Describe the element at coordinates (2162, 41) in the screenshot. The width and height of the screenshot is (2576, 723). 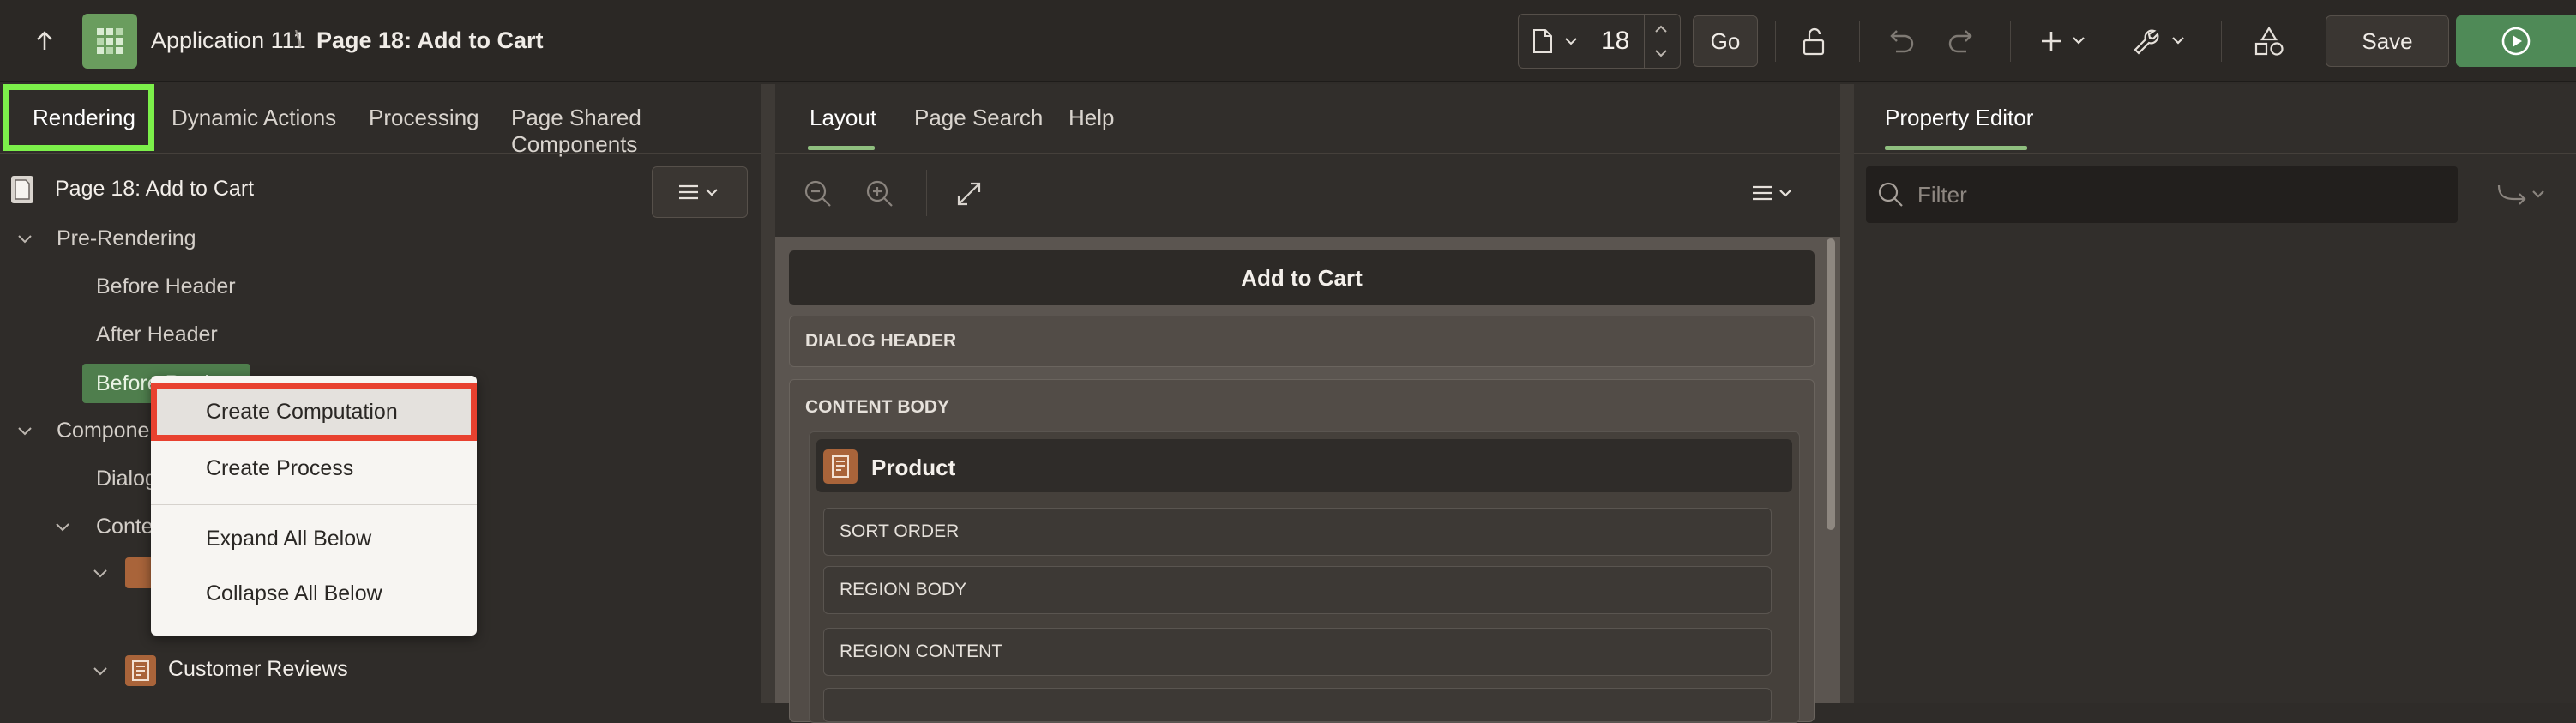
I see `wrench-icon` at that location.